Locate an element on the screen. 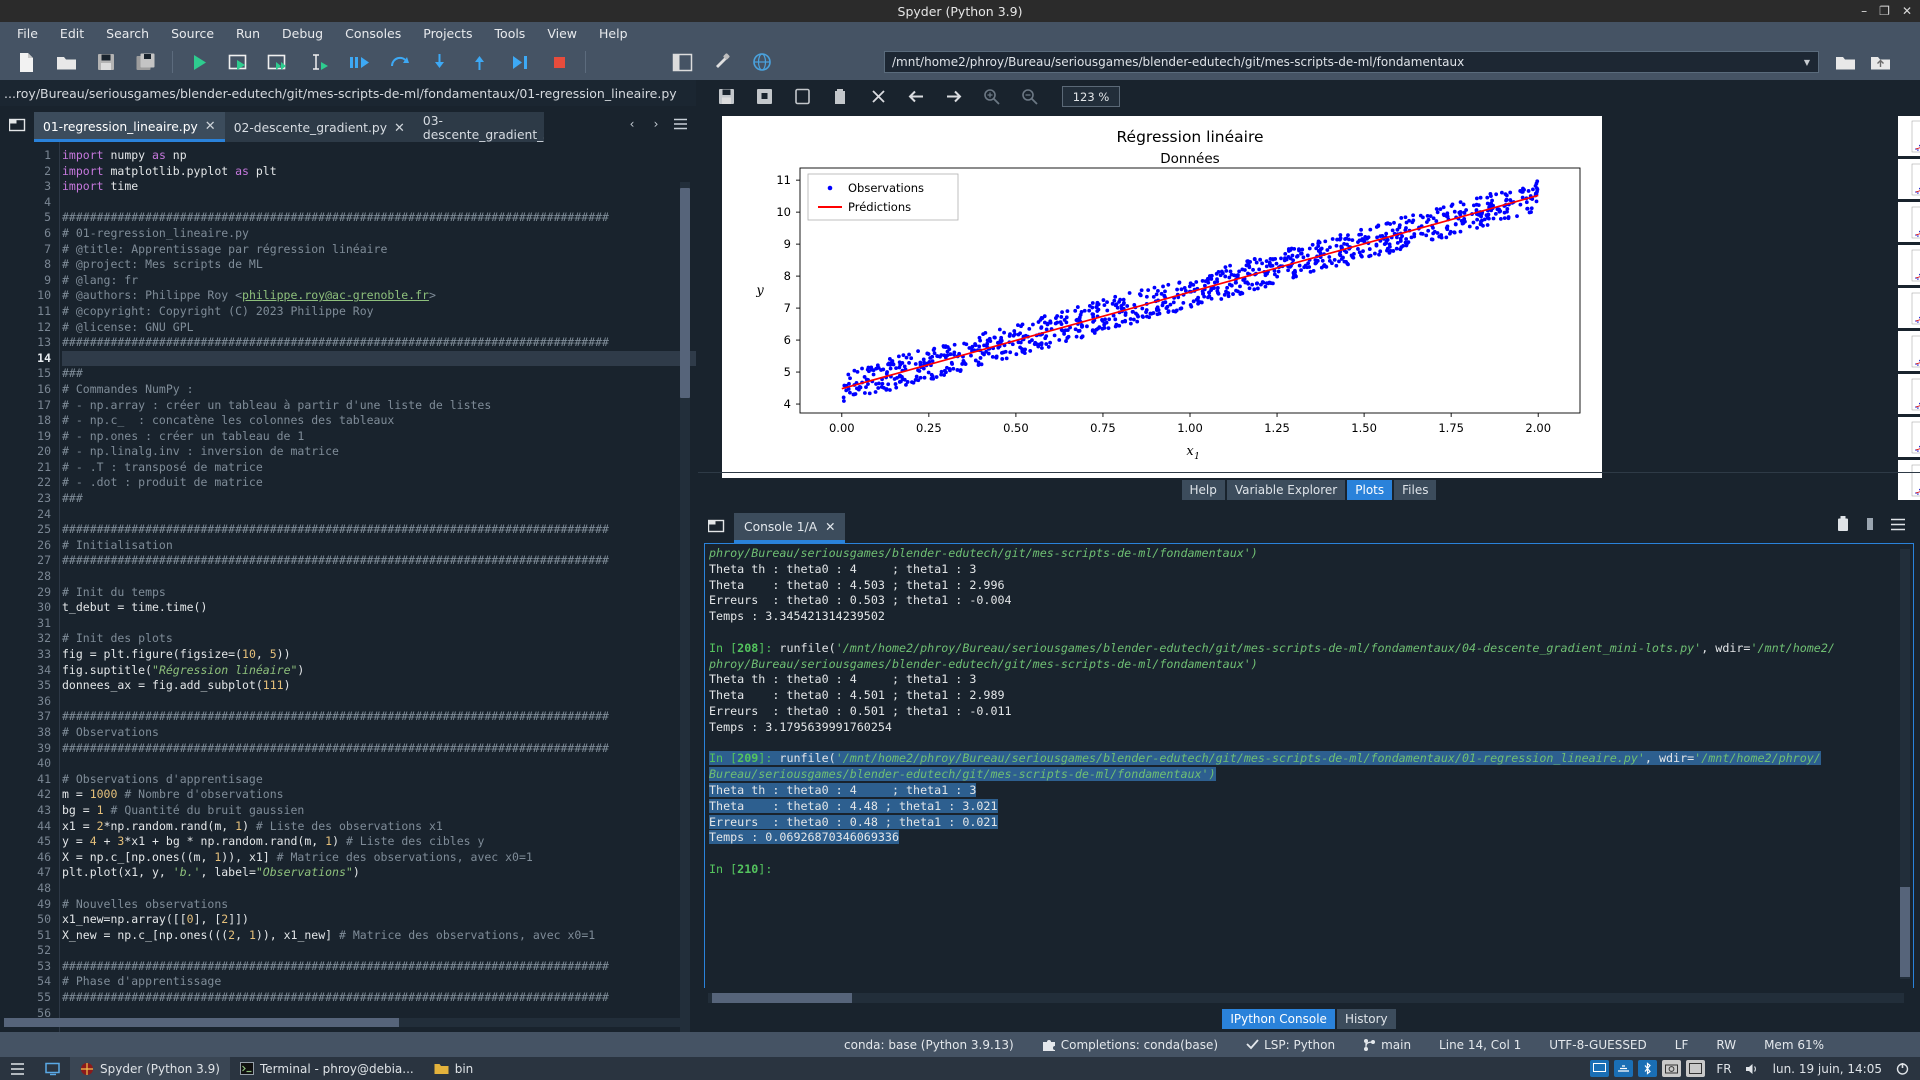 This screenshot has width=1920, height=1080. code-line: fig = plt.figure(figsize=(10, 5)) is located at coordinates (379, 655).